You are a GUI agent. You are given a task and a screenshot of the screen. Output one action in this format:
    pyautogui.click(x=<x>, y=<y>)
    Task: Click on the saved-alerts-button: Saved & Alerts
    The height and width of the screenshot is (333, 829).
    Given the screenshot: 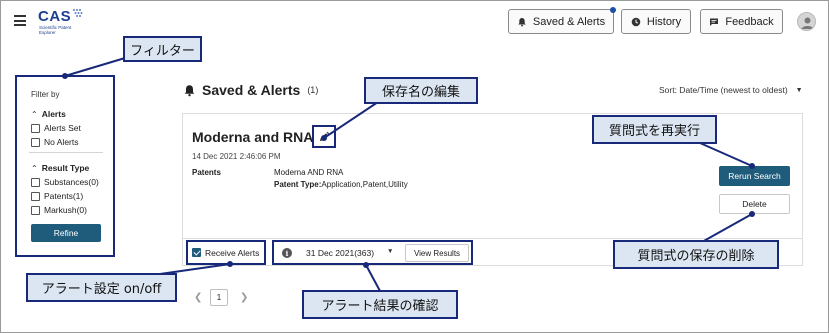 What is the action you would take?
    pyautogui.click(x=562, y=20)
    